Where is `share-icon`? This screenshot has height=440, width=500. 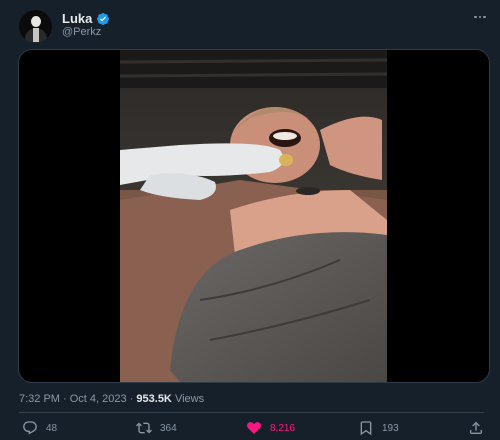
share-icon is located at coordinates (476, 427).